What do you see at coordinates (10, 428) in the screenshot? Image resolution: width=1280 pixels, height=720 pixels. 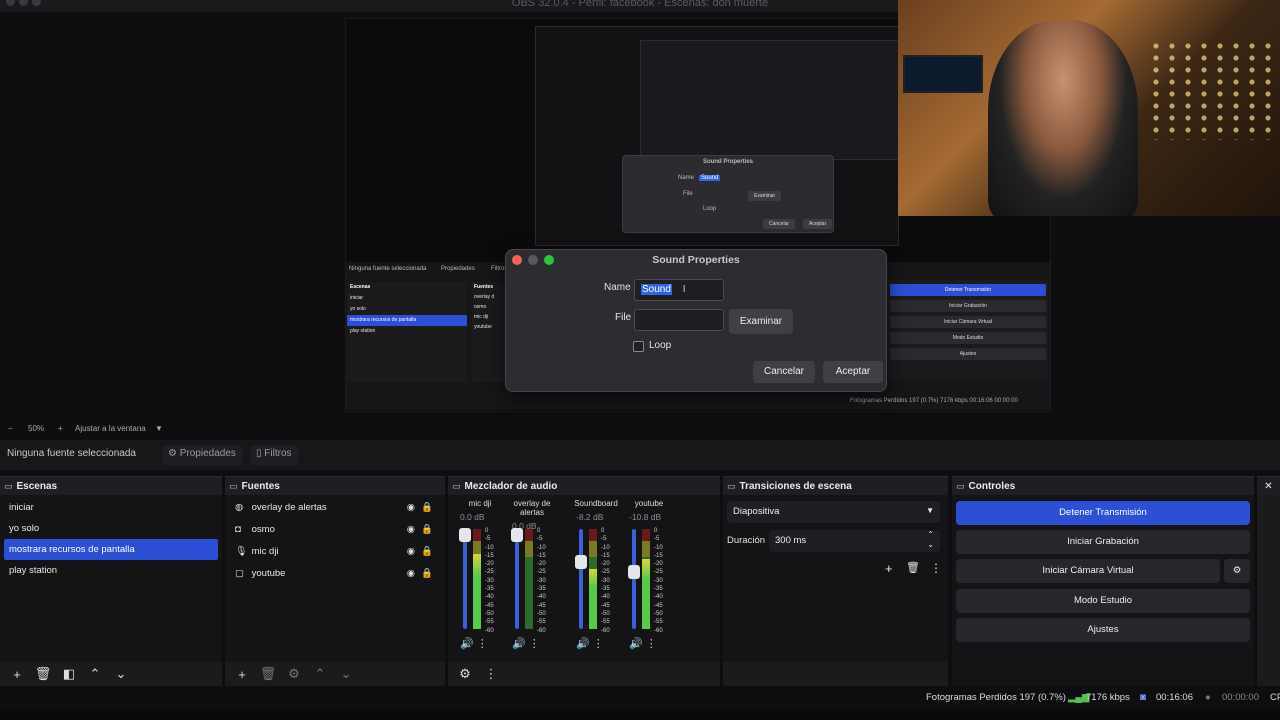 I see `zoom-out-button: −` at bounding box center [10, 428].